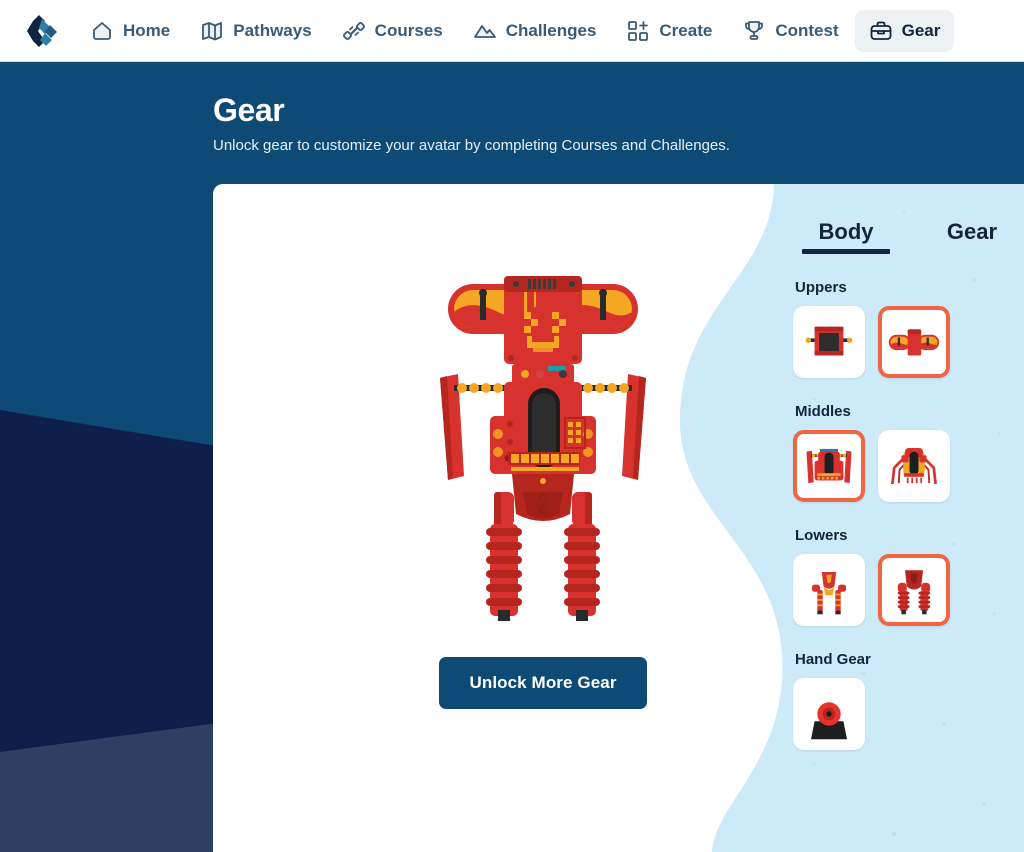  Describe the element at coordinates (833, 659) in the screenshot. I see `group-title-hand-gear: Hand Gear` at that location.